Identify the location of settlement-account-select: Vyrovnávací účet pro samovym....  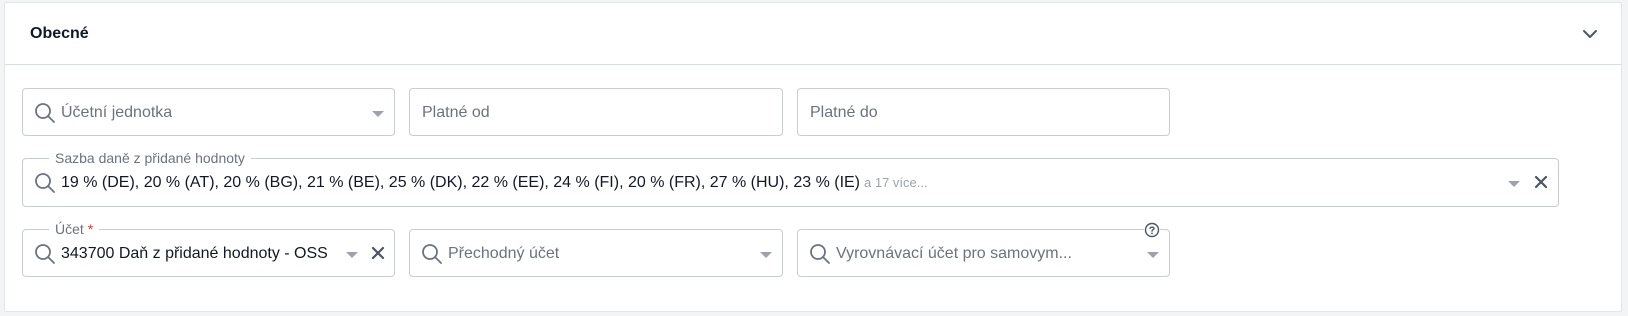
(983, 249).